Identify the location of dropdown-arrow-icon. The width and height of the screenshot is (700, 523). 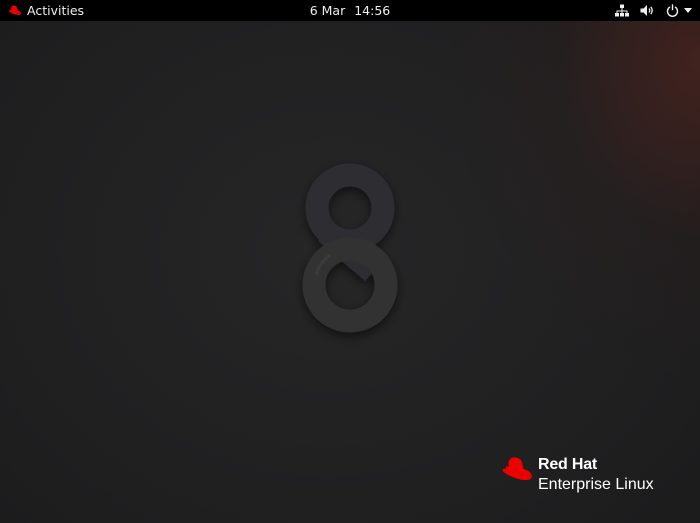
(688, 10).